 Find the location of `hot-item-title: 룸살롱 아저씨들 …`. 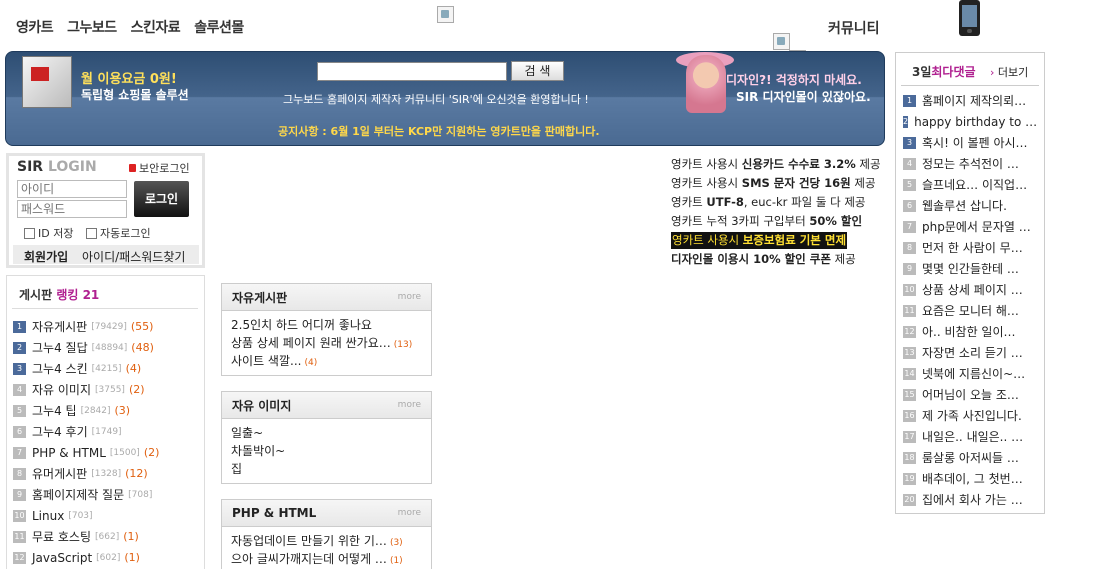

hot-item-title: 룸살롱 아저씨들 … is located at coordinates (970, 457).